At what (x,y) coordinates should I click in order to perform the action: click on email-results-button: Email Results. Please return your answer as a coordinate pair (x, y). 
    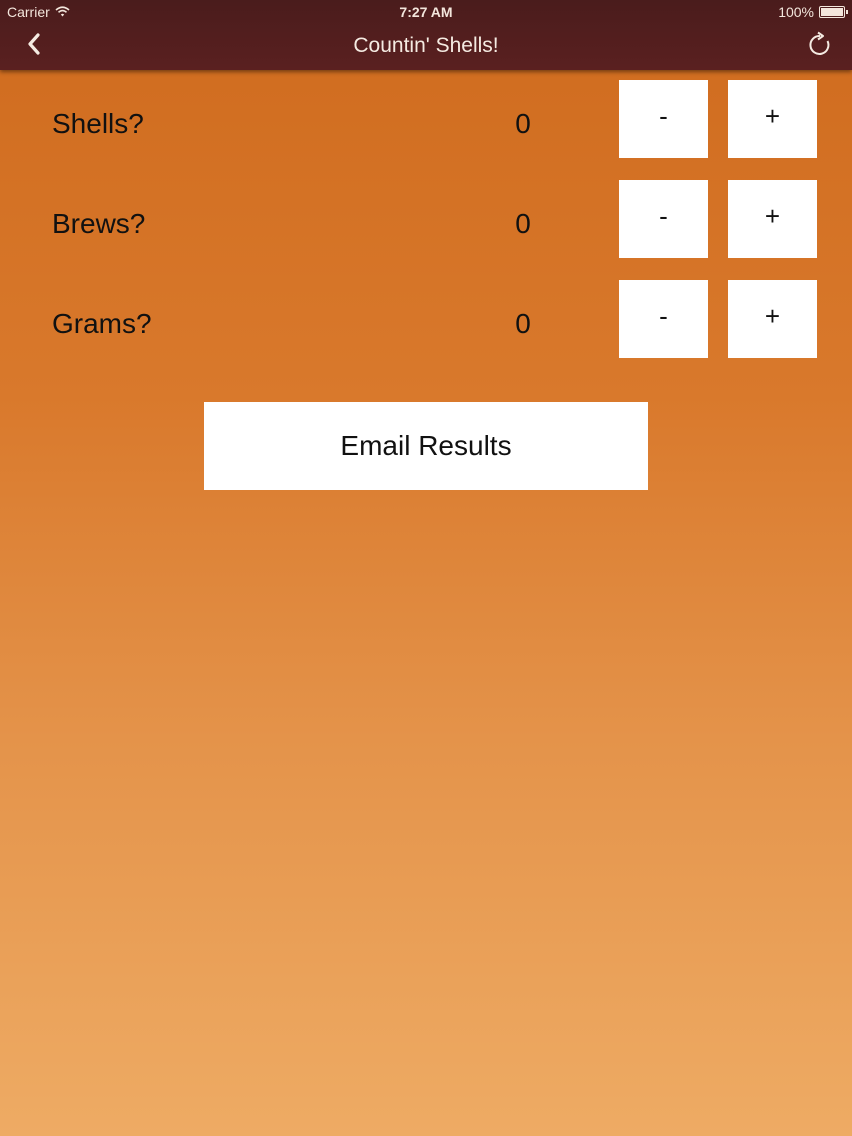
    Looking at the image, I should click on (426, 446).